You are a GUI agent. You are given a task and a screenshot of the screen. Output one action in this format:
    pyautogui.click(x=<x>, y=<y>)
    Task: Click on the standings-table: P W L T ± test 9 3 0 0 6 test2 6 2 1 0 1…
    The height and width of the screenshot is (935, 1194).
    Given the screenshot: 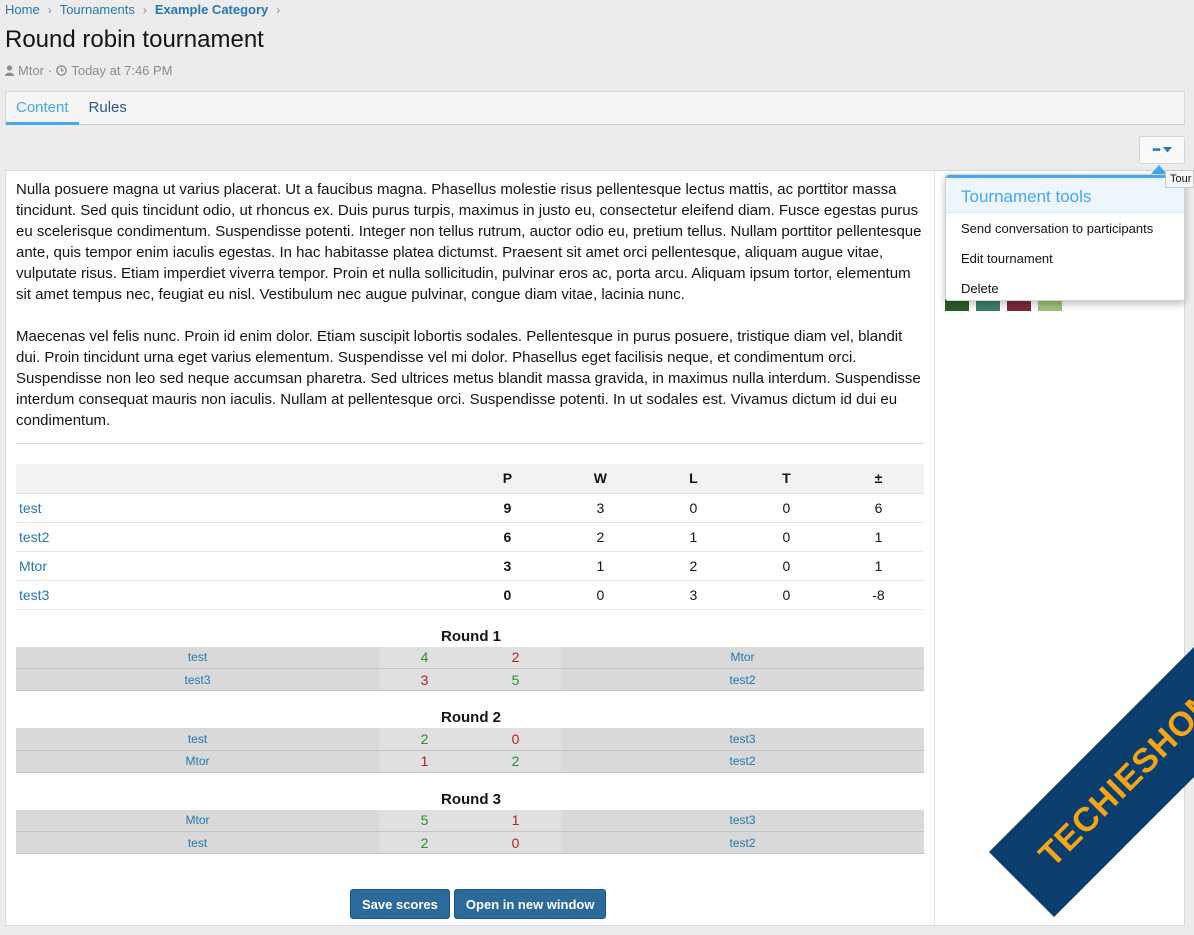 What is the action you would take?
    pyautogui.click(x=470, y=537)
    